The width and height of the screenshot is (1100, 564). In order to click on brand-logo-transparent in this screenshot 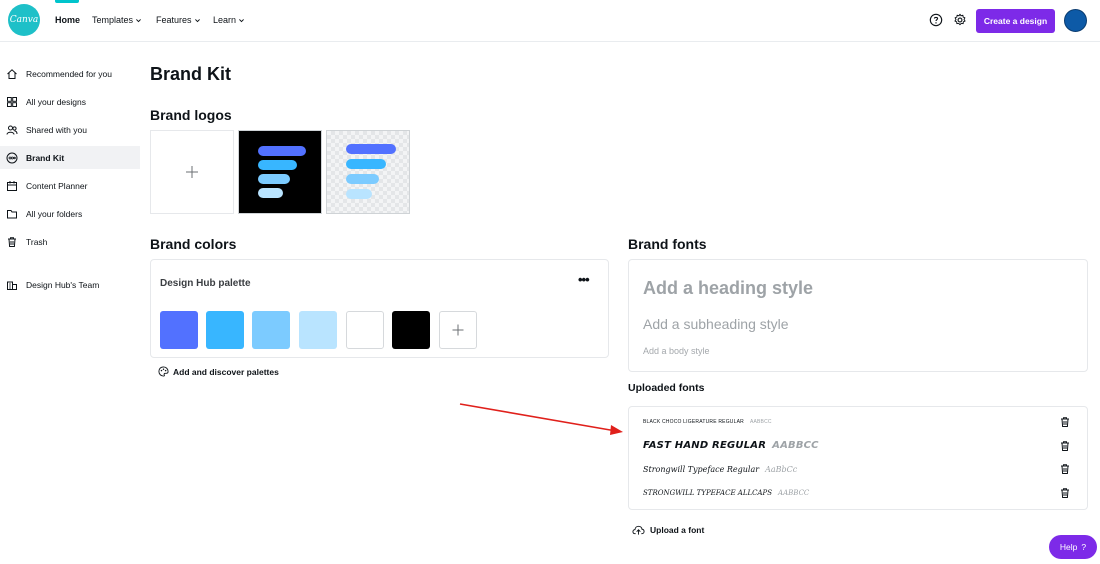, I will do `click(368, 172)`.